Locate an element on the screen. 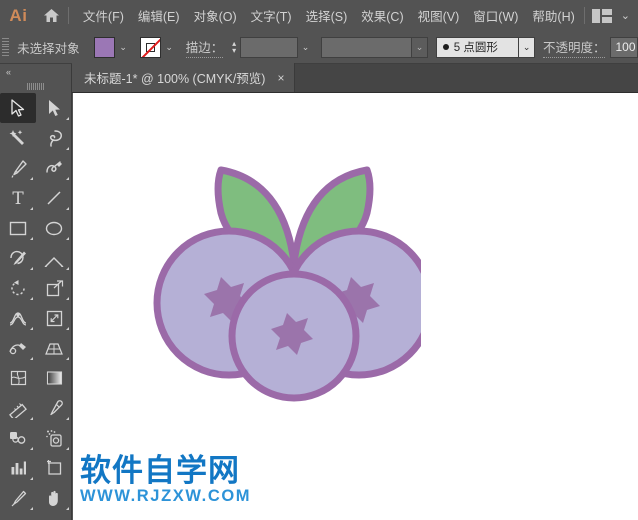 The height and width of the screenshot is (520, 638). close-icon: × is located at coordinates (280, 78).